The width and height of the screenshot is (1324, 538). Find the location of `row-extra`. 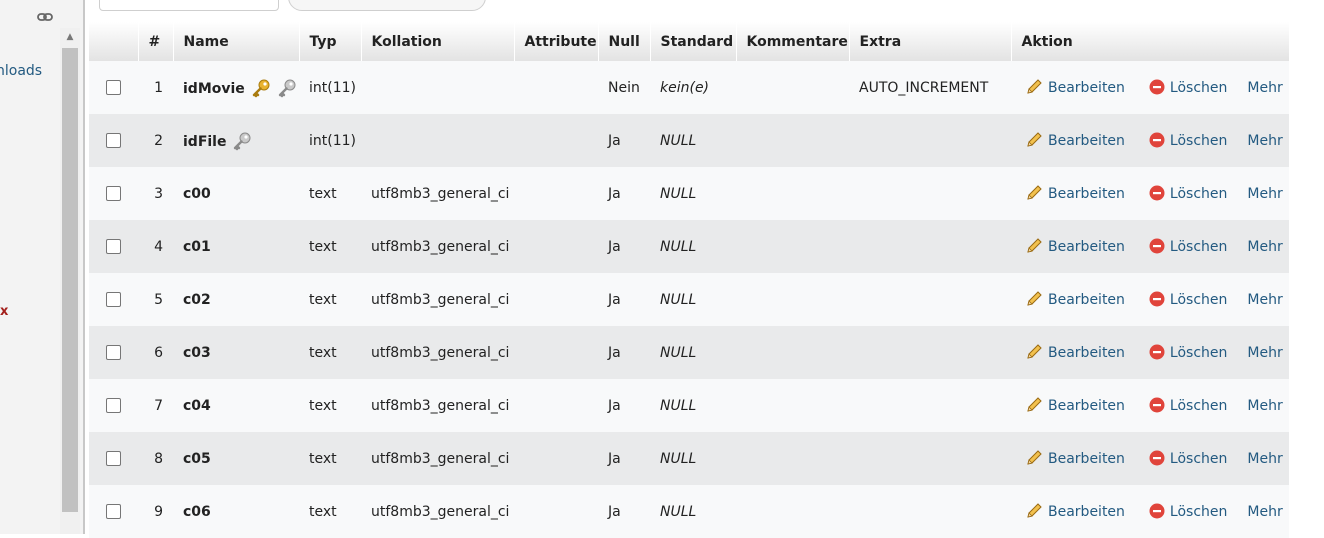

row-extra is located at coordinates (930, 140).